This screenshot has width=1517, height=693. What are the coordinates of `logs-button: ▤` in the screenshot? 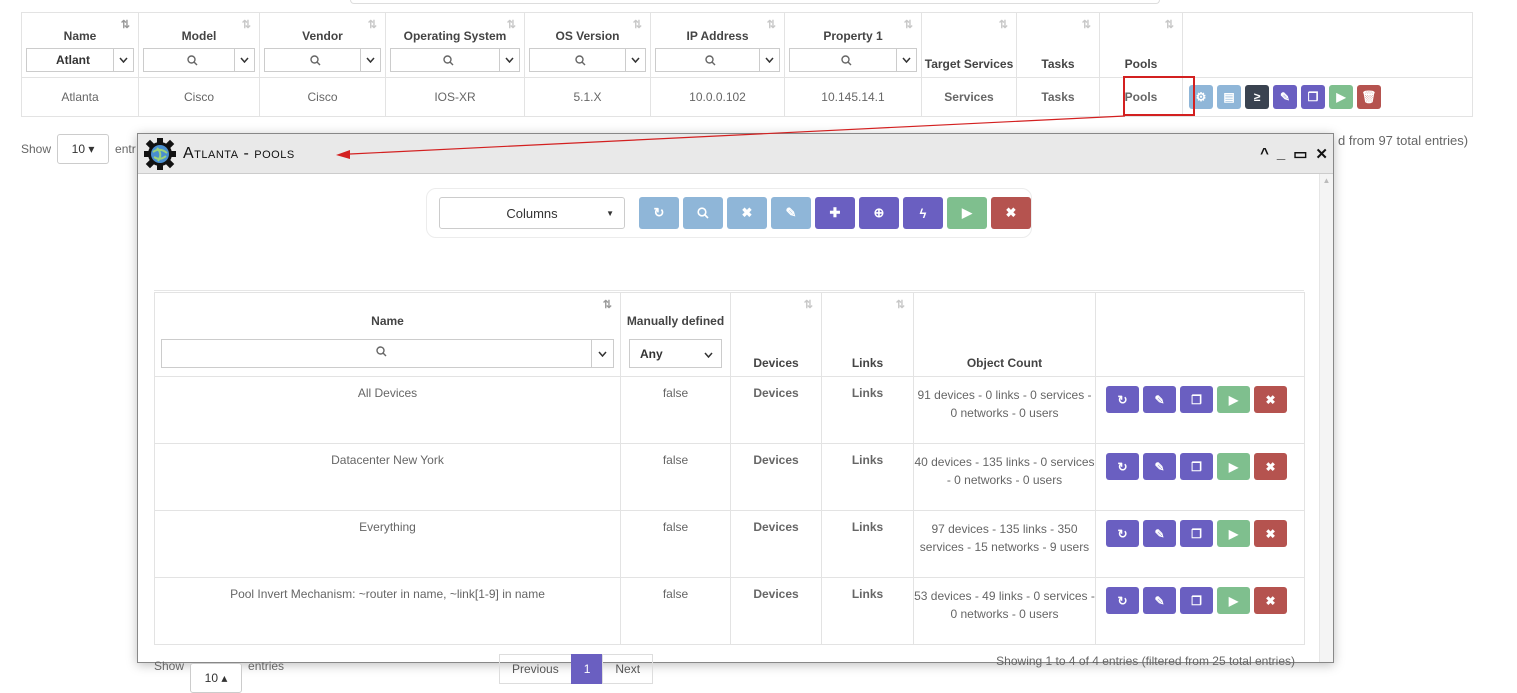 It's located at (1229, 97).